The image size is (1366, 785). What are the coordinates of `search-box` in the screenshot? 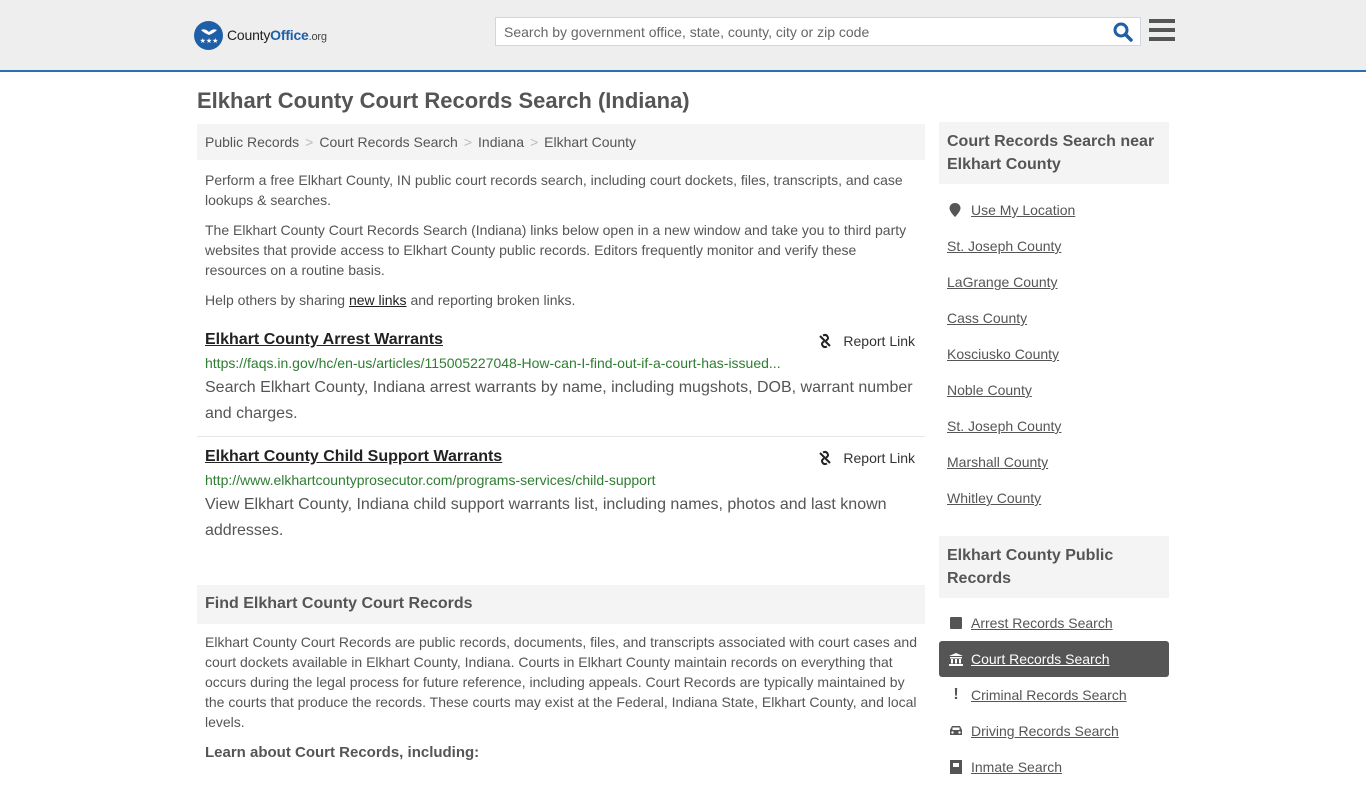 It's located at (818, 31).